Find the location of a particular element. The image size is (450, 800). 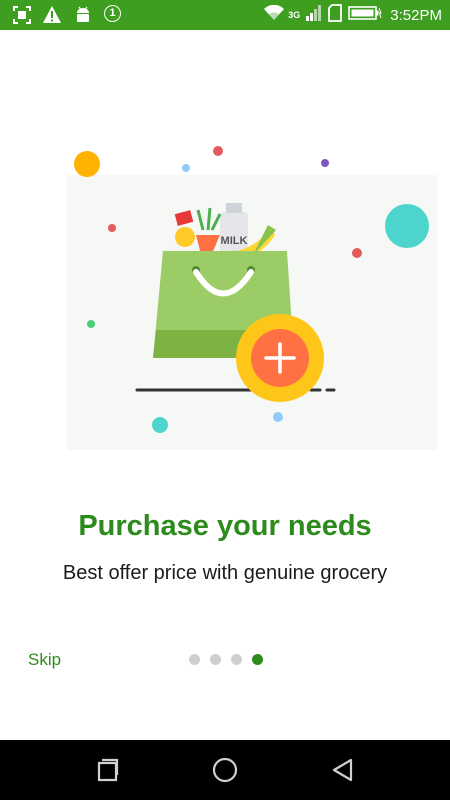

status-bar: 1 3G 3:52PM is located at coordinates (225, 15).